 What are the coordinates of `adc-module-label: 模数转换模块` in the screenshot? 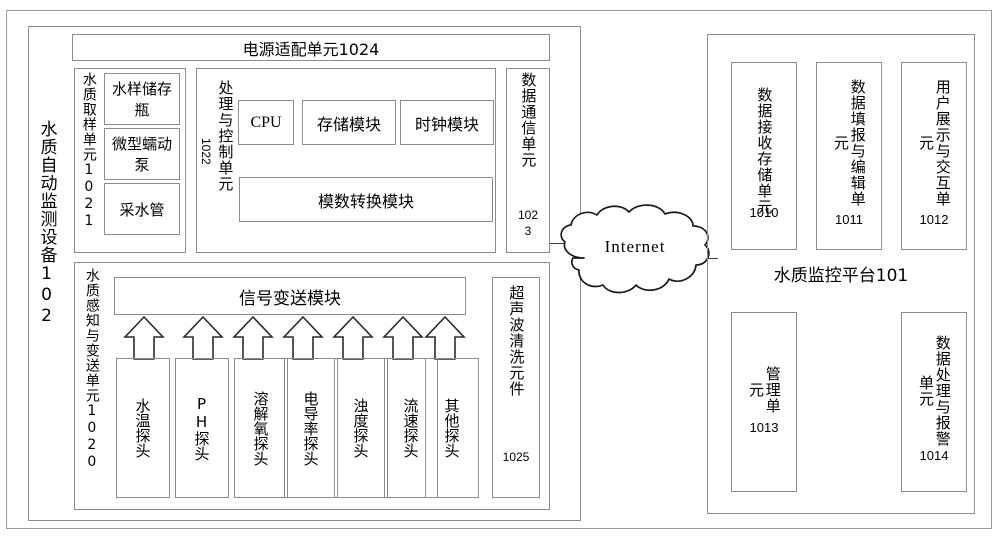 It's located at (365, 201).